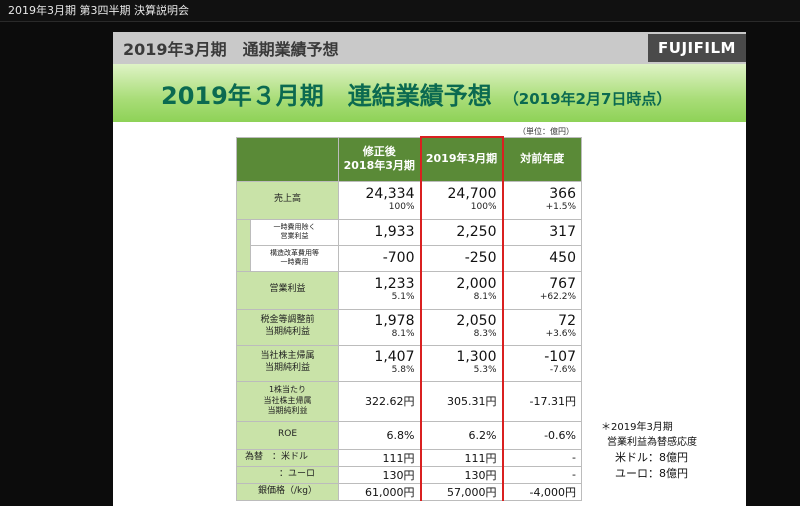 The height and width of the screenshot is (506, 800). I want to click on cell: 1,978 8.1%, so click(379, 327).